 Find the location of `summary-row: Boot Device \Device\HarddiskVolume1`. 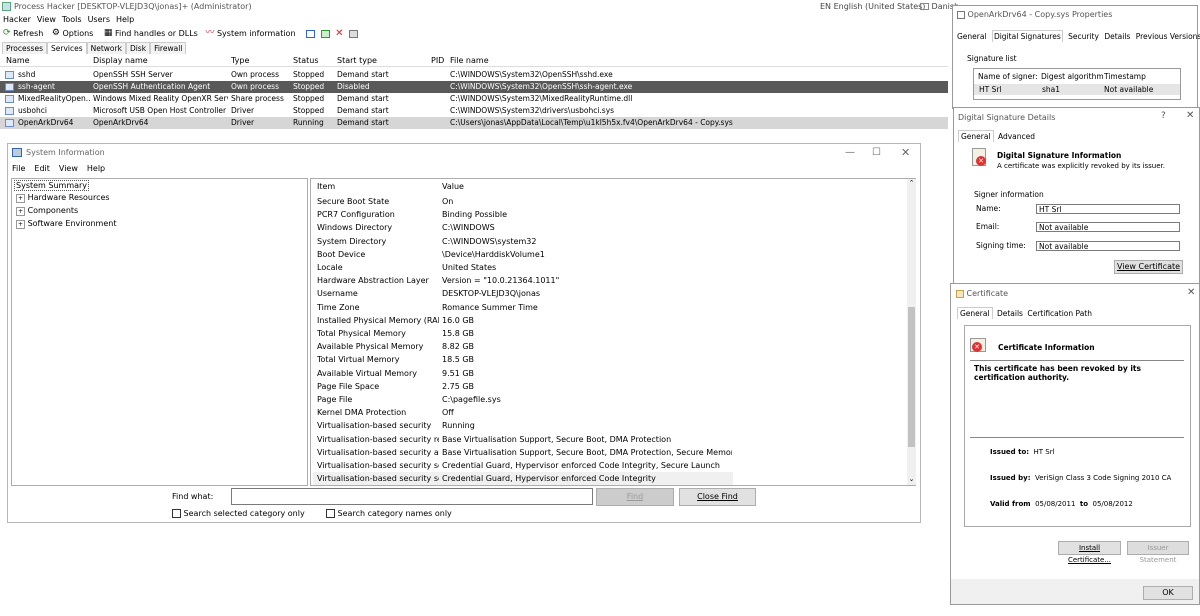

summary-row: Boot Device \Device\HarddiskVolume1 is located at coordinates (523, 254).